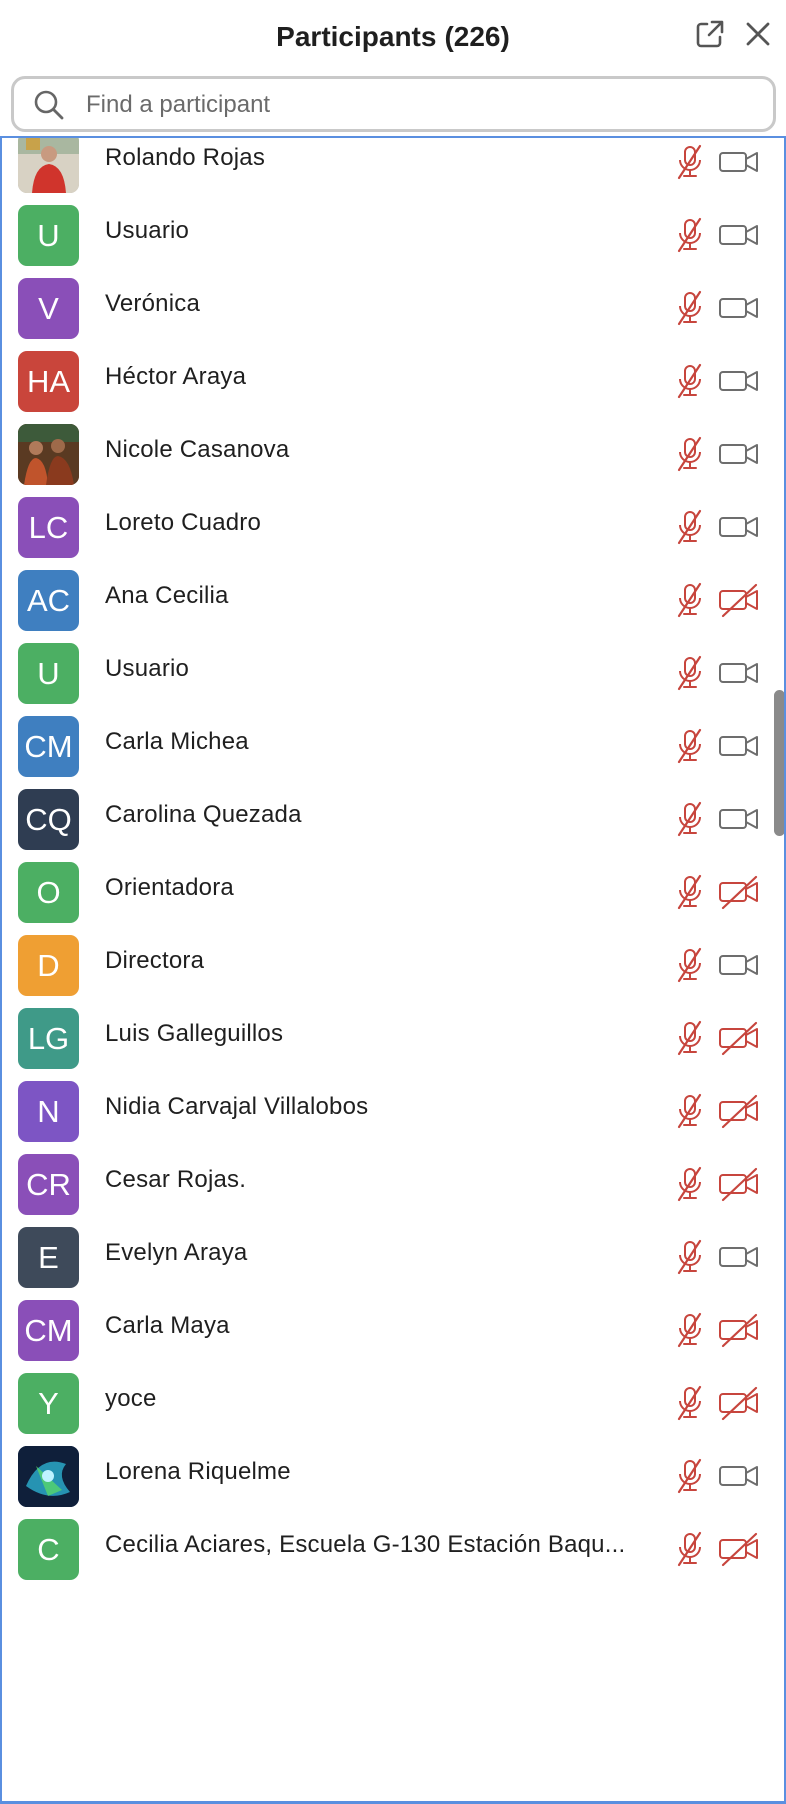 Image resolution: width=786 pixels, height=1804 pixels. What do you see at coordinates (416, 105) in the screenshot?
I see `search-input` at bounding box center [416, 105].